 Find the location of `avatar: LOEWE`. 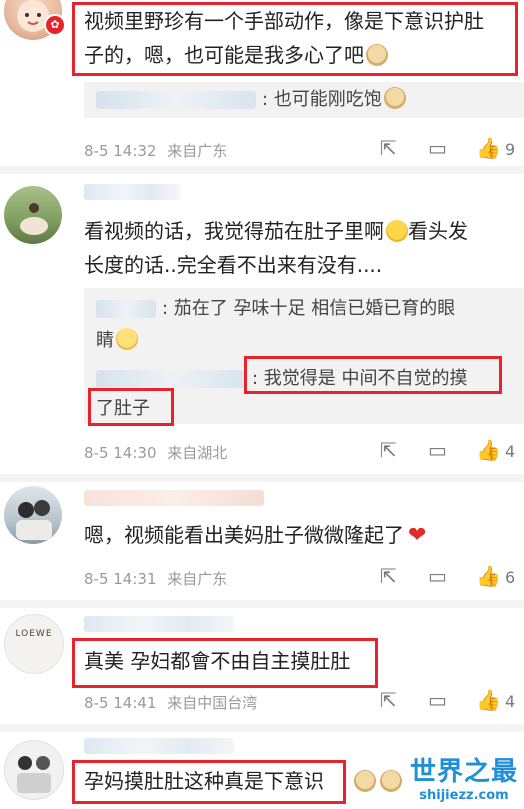

avatar: LOEWE is located at coordinates (34, 644).